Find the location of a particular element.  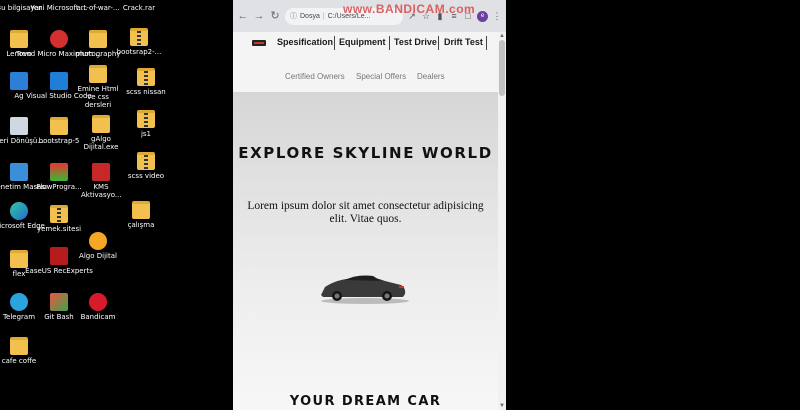

desktop-icon-crack-rar: Crack.rar is located at coordinates (139, 6).